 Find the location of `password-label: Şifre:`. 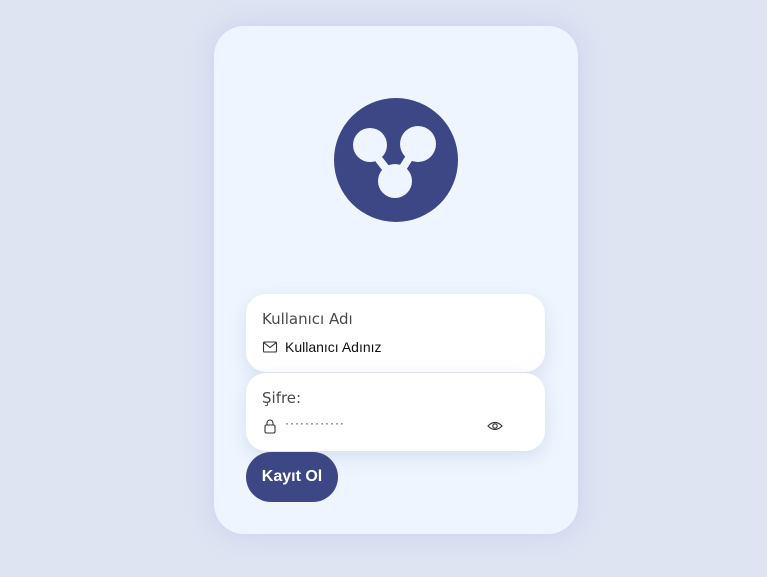

password-label: Şifre: is located at coordinates (282, 398).